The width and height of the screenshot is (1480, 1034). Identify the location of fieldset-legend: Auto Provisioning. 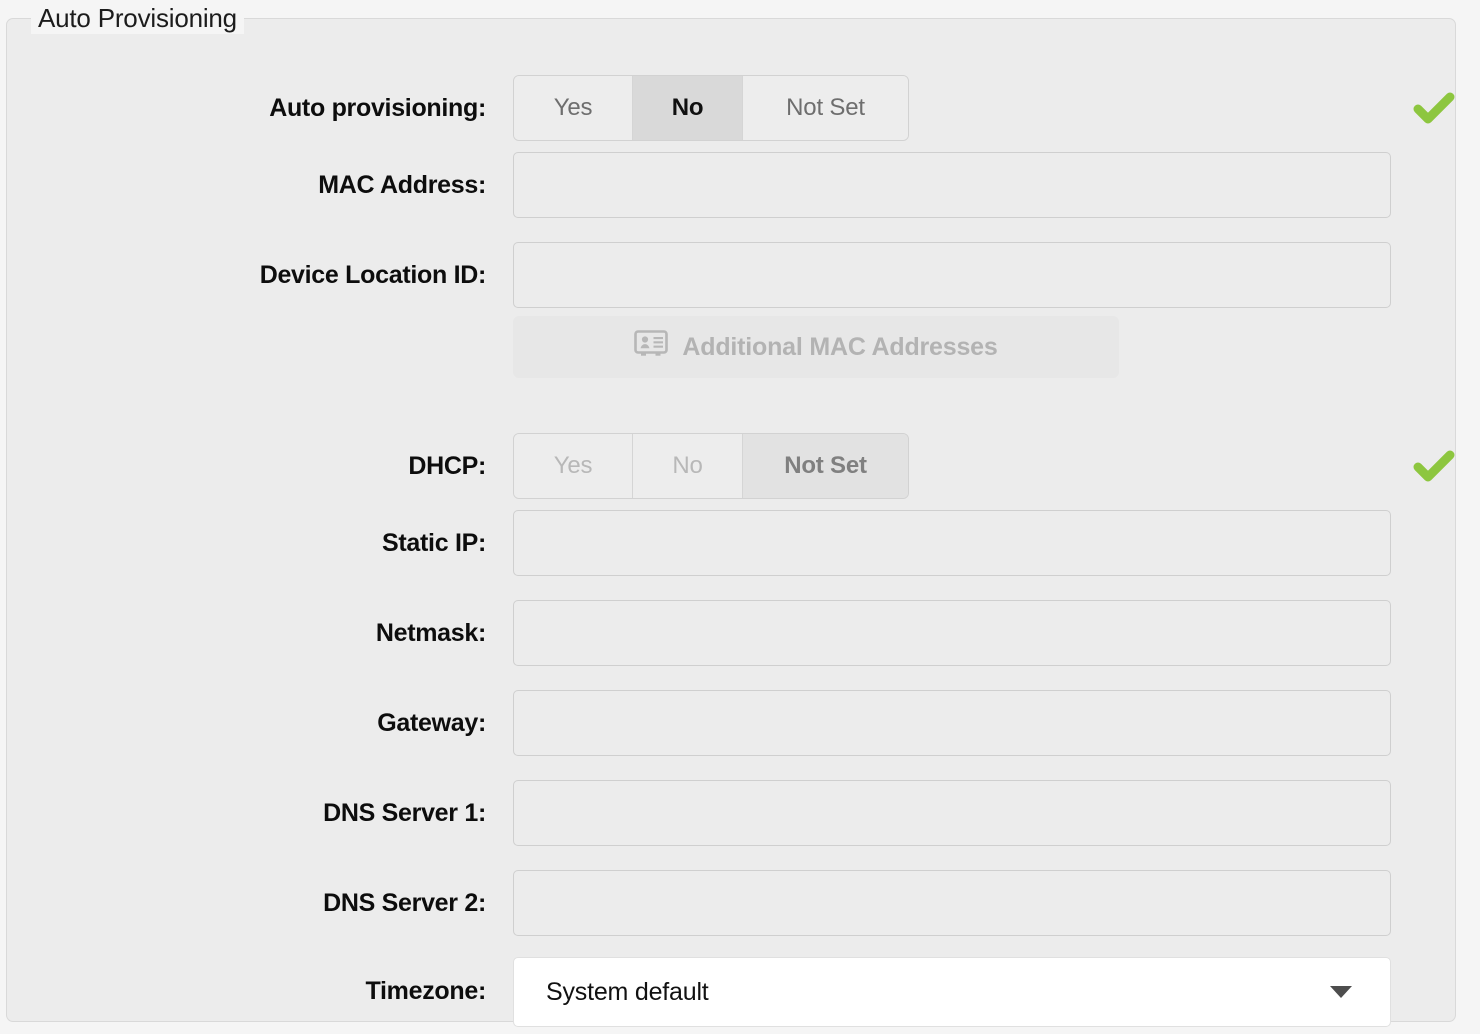
(137, 18).